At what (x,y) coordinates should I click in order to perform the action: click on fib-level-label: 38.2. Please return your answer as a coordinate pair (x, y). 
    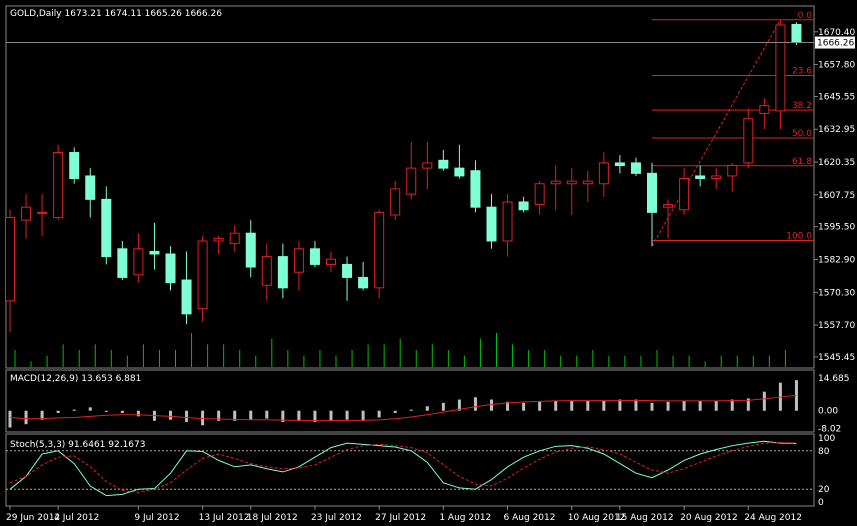
    Looking at the image, I should click on (802, 106).